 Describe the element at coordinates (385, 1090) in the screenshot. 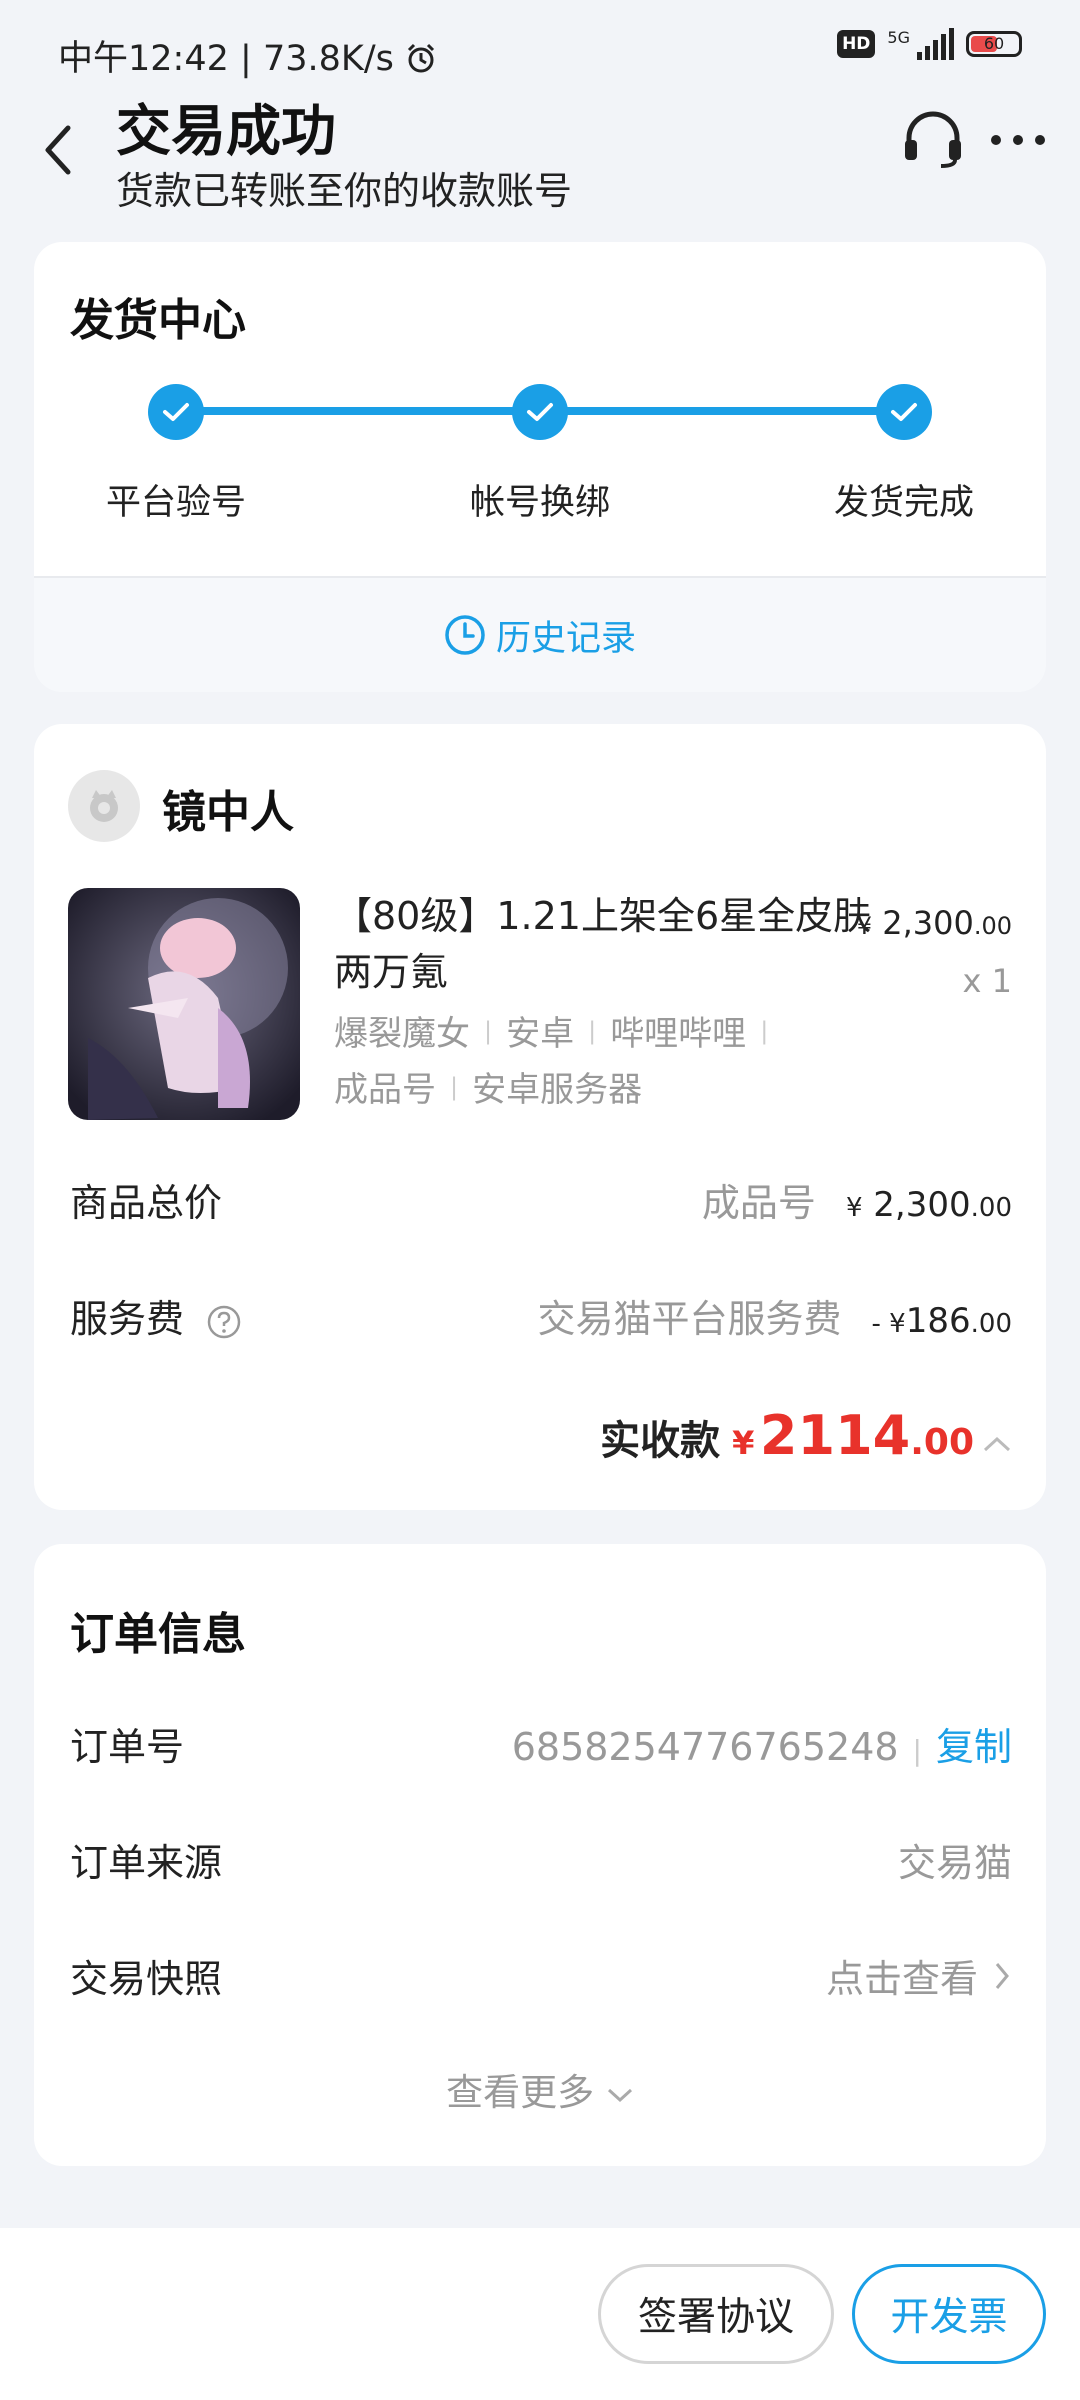

I see `tag: 成品号` at that location.